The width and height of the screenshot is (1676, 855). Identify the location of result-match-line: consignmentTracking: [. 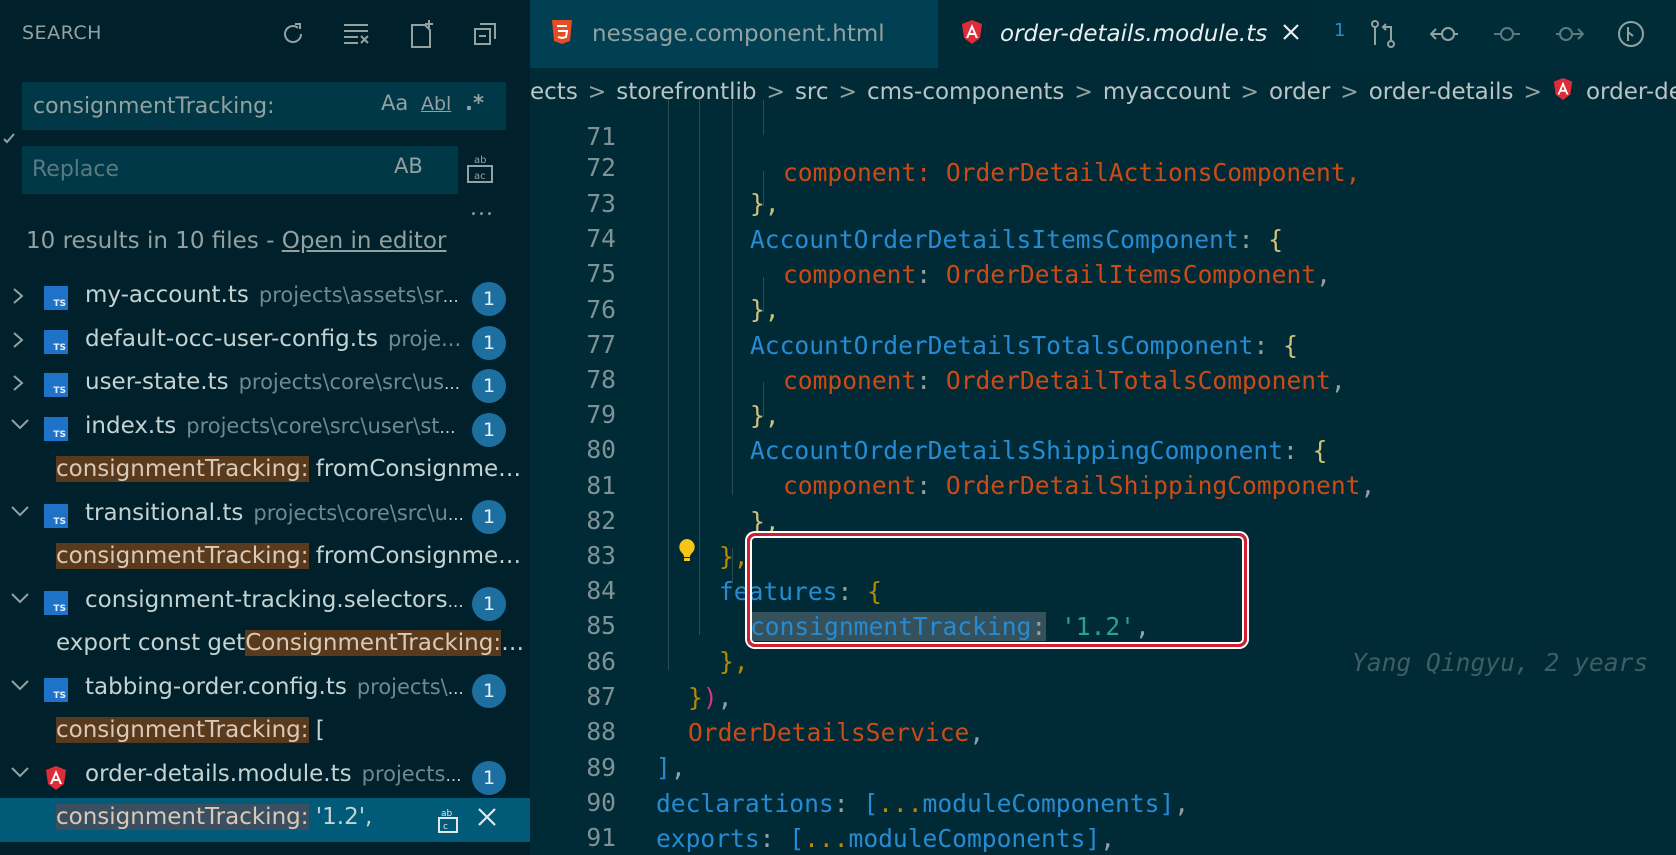
(265, 733).